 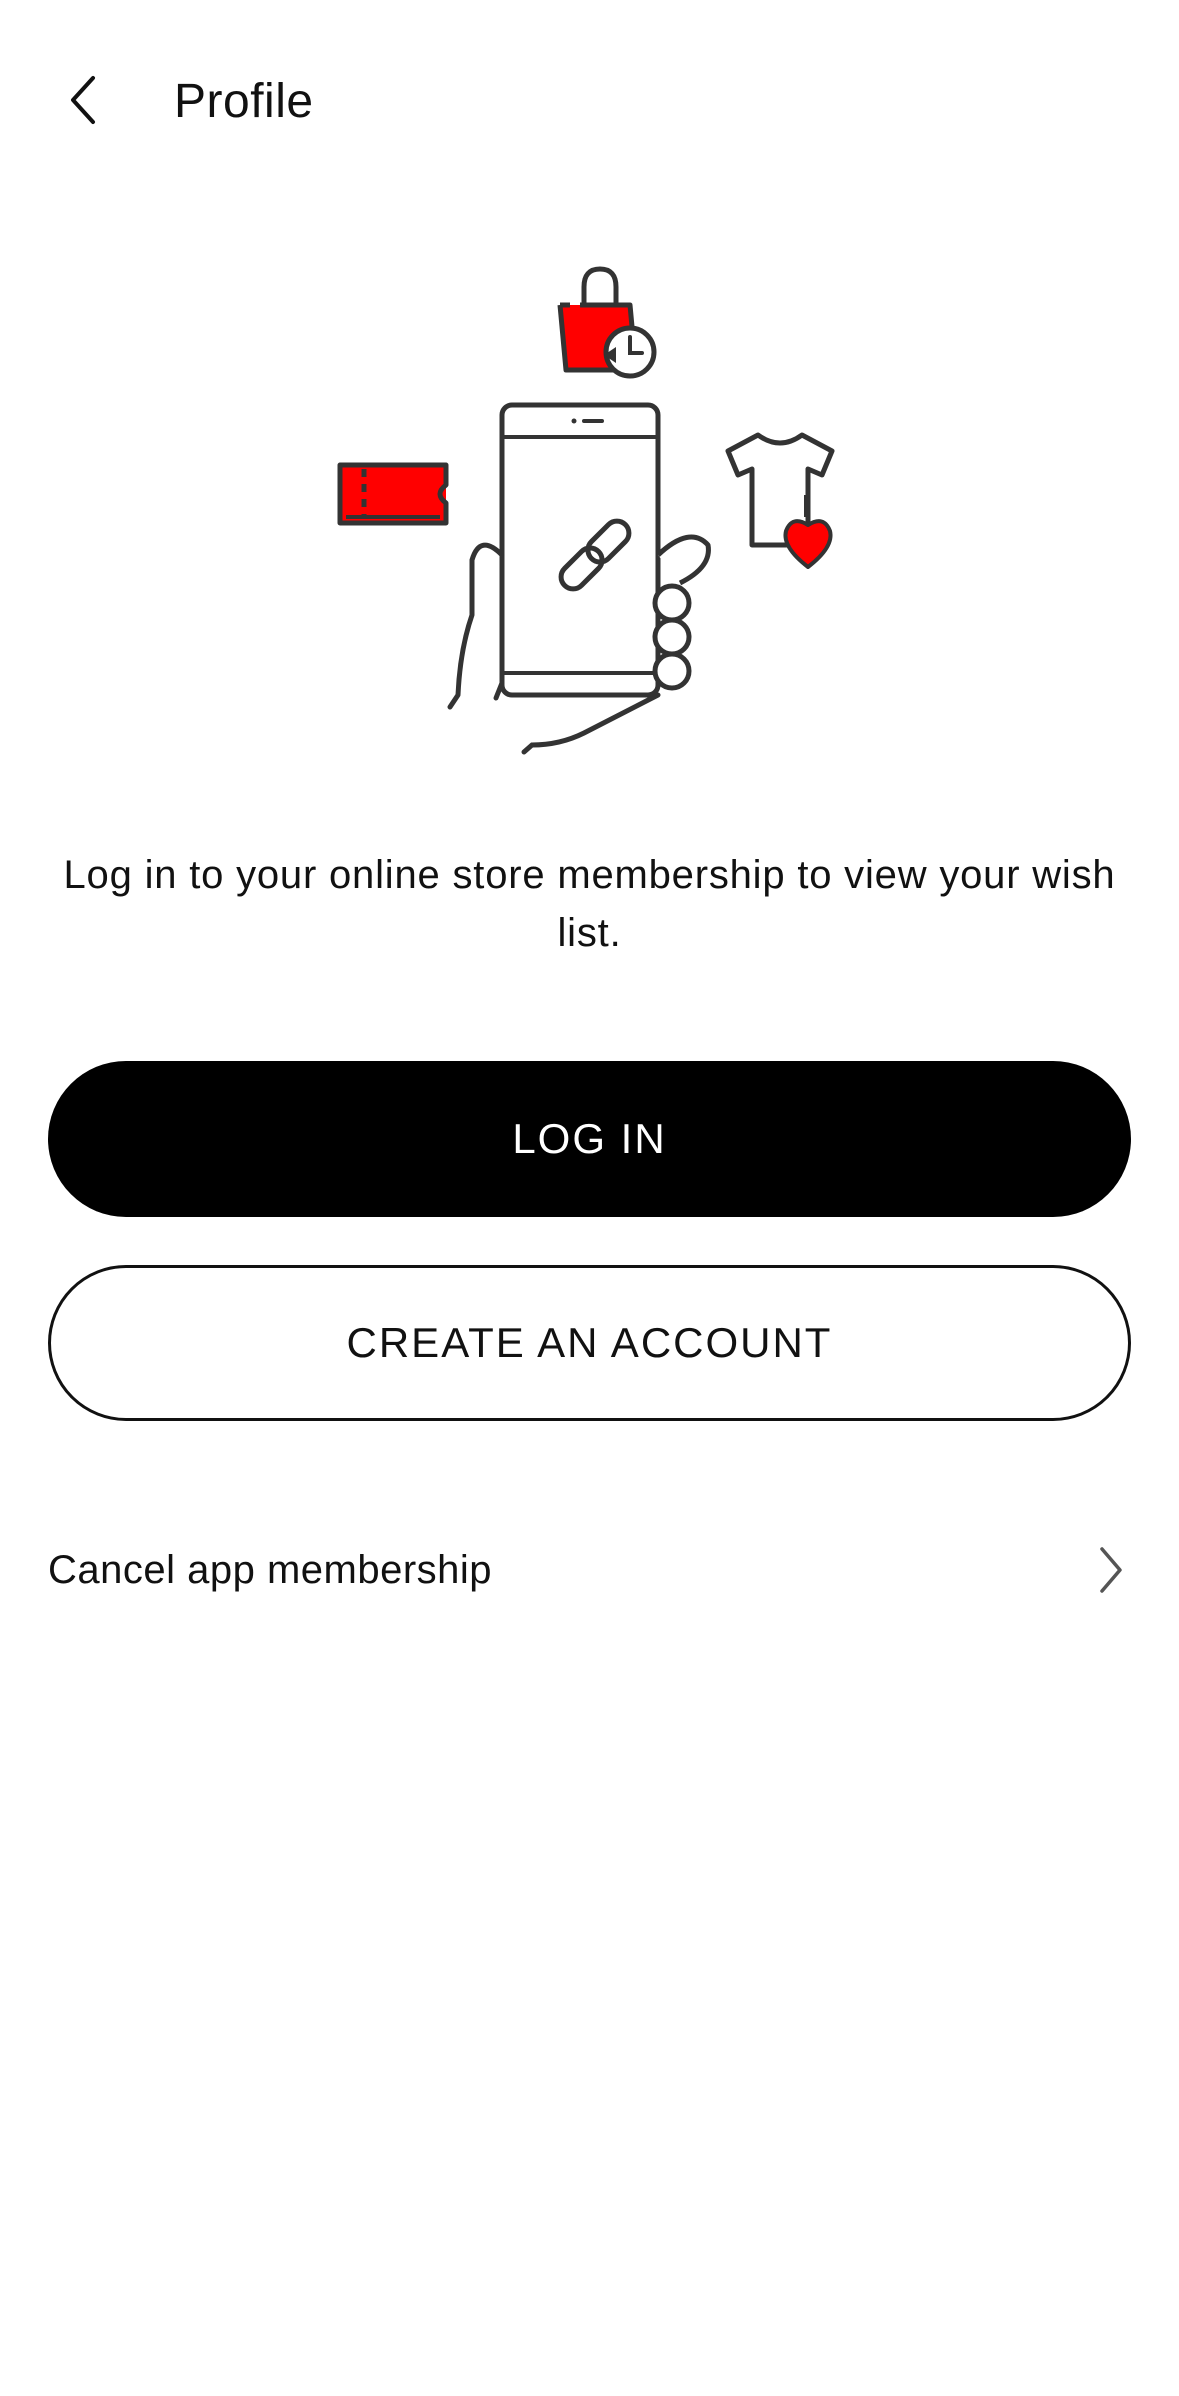 I want to click on back-button, so click(x=83, y=102).